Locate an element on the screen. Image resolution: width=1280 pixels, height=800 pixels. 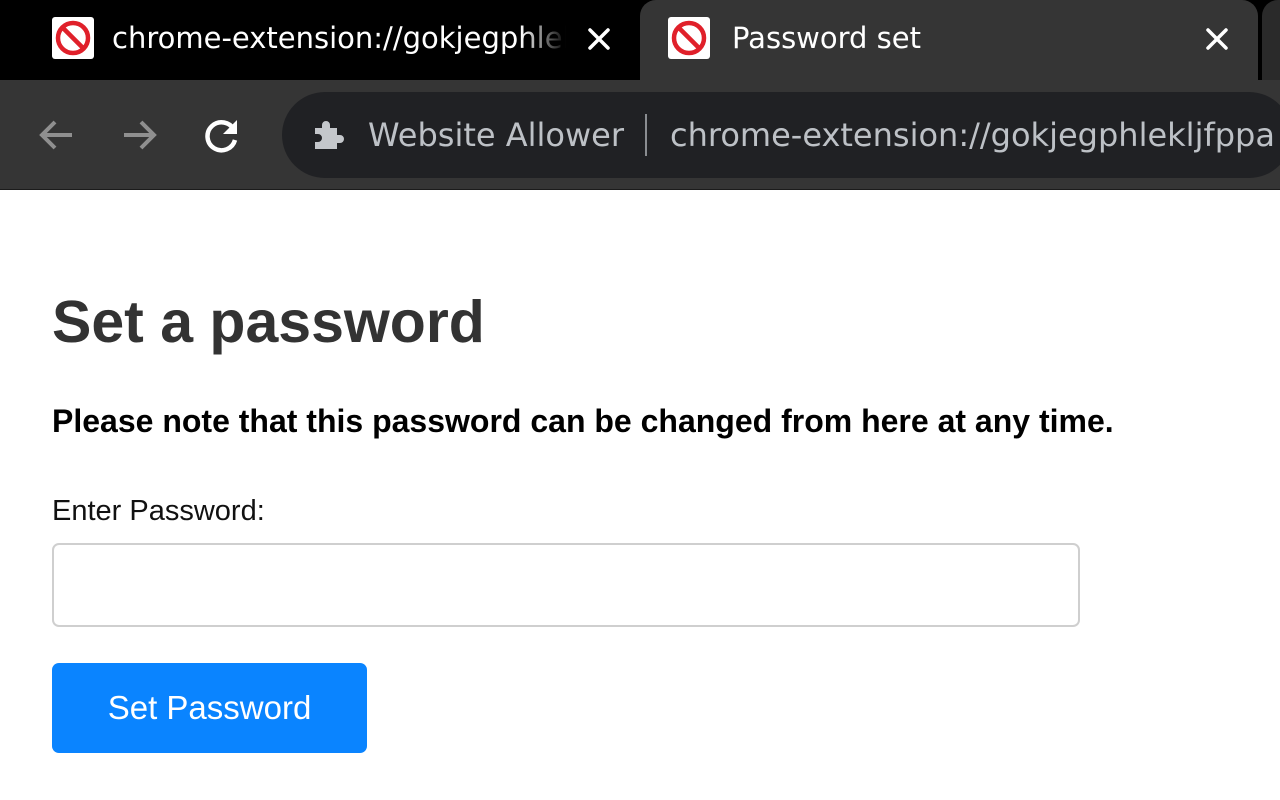
set-password-button: Set Password is located at coordinates (209, 708).